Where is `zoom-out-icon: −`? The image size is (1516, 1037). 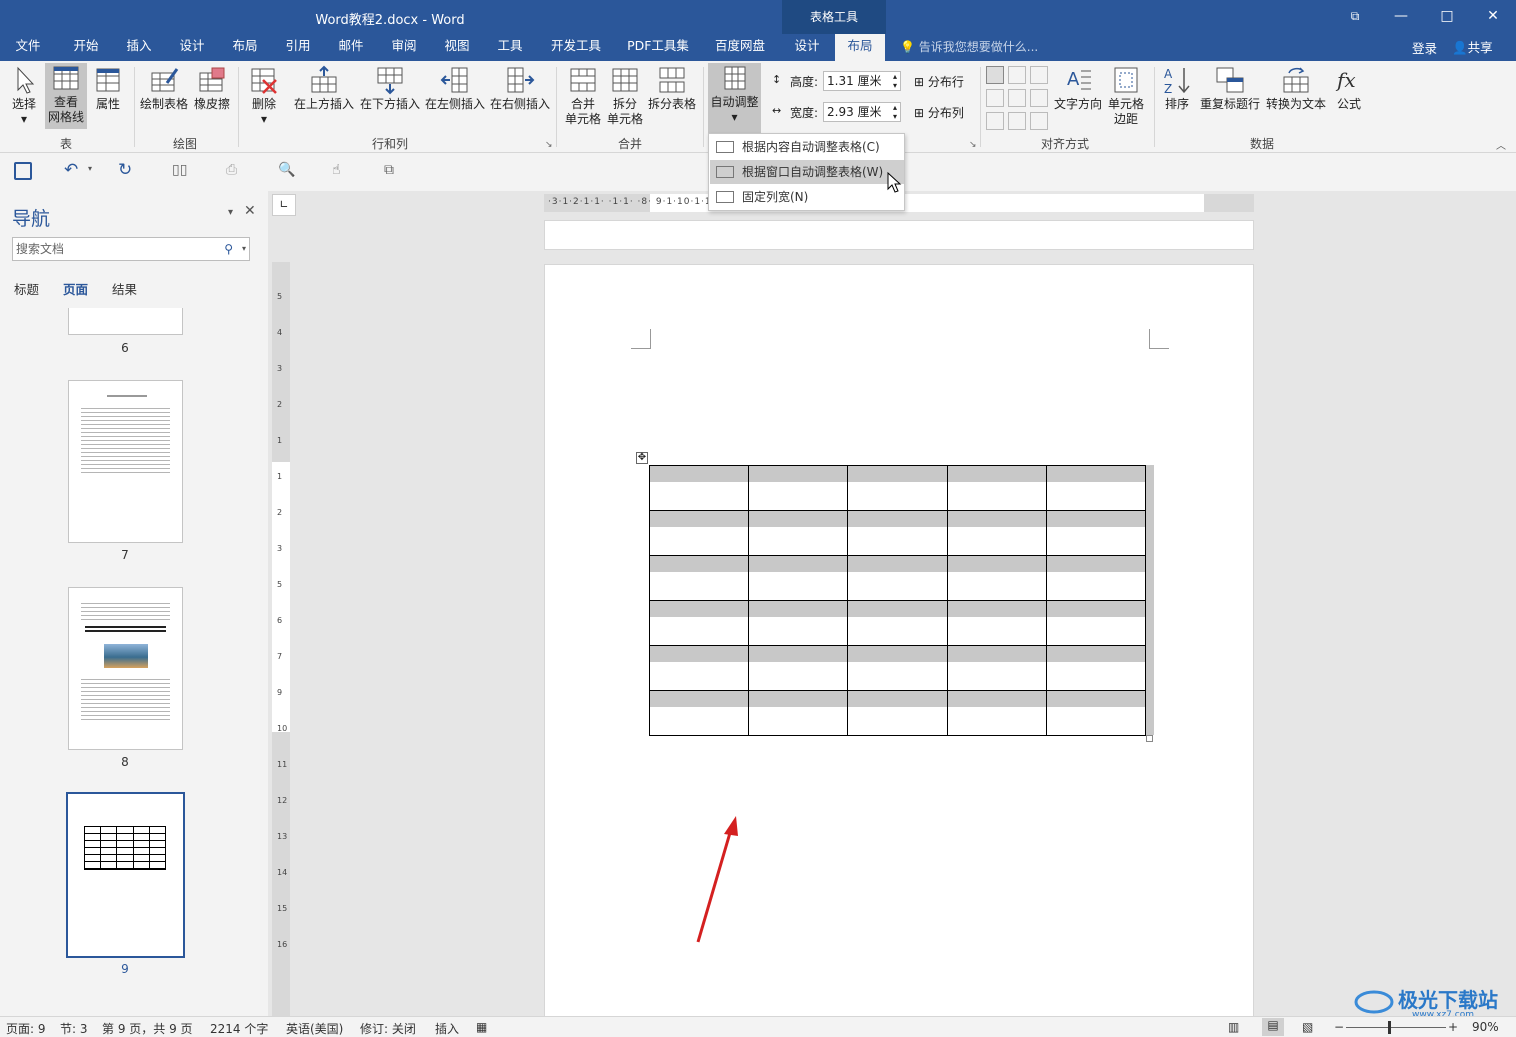 zoom-out-icon: − is located at coordinates (1339, 1027).